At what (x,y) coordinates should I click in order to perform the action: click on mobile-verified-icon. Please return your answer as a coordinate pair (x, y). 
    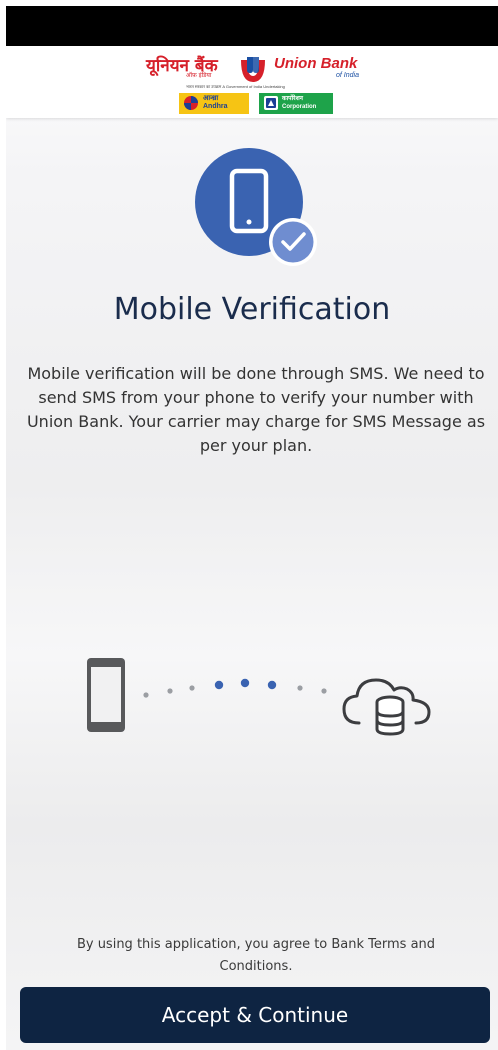
    Looking at the image, I should click on (256, 207).